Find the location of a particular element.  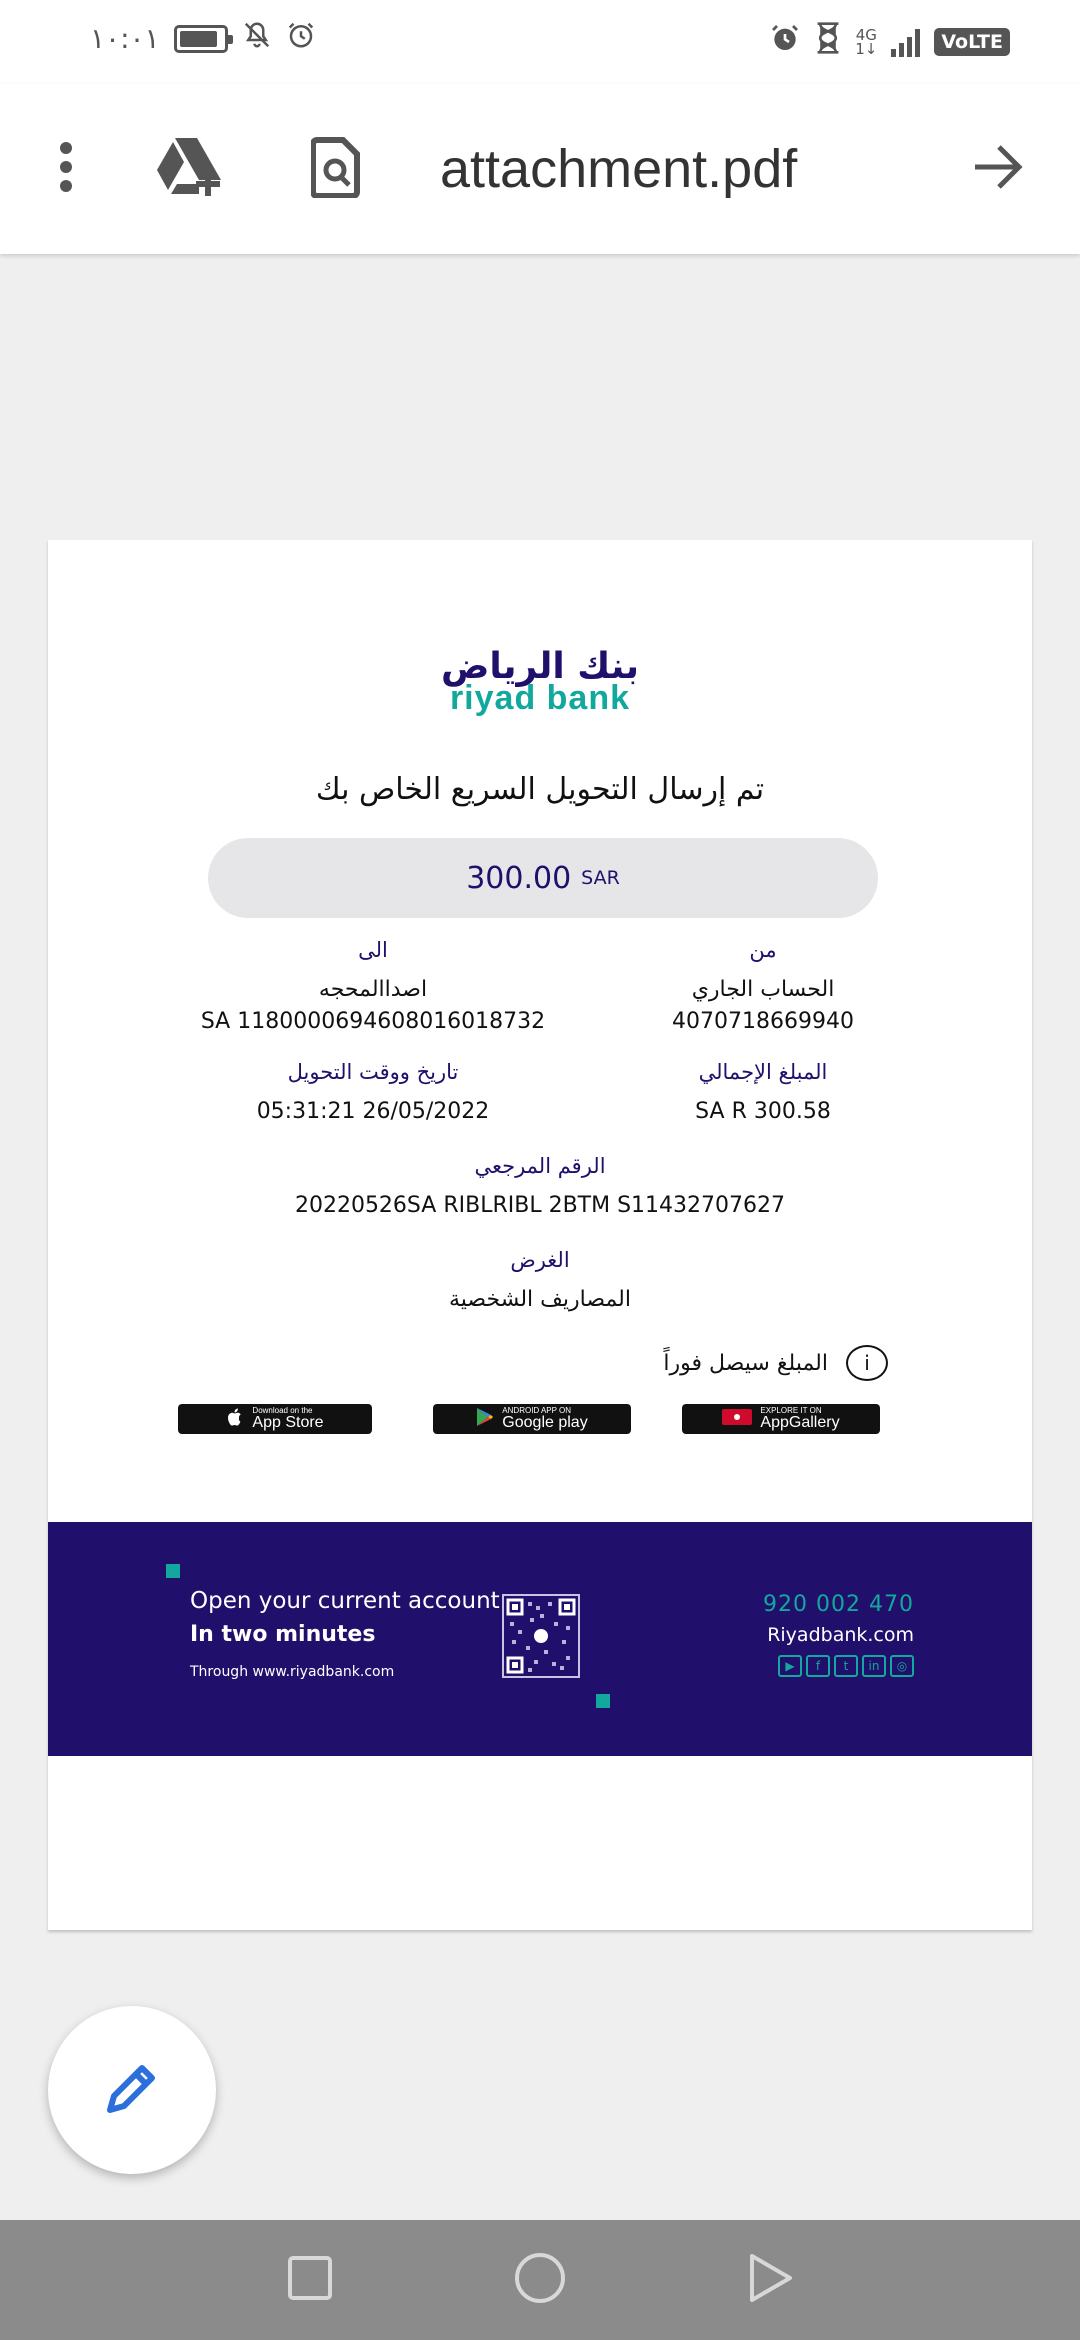

google-play-big: Google play is located at coordinates (545, 1422).